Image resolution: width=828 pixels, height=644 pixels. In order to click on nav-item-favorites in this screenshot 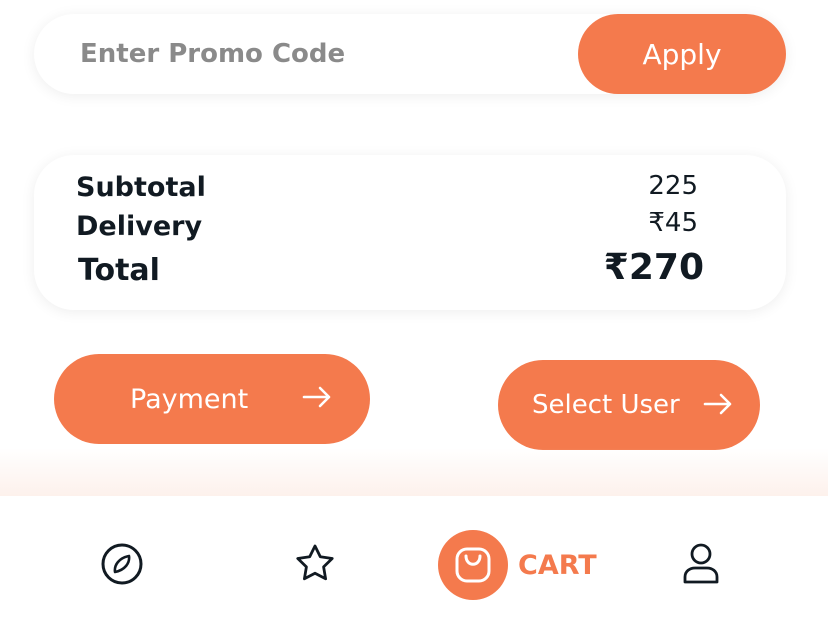, I will do `click(315, 564)`.